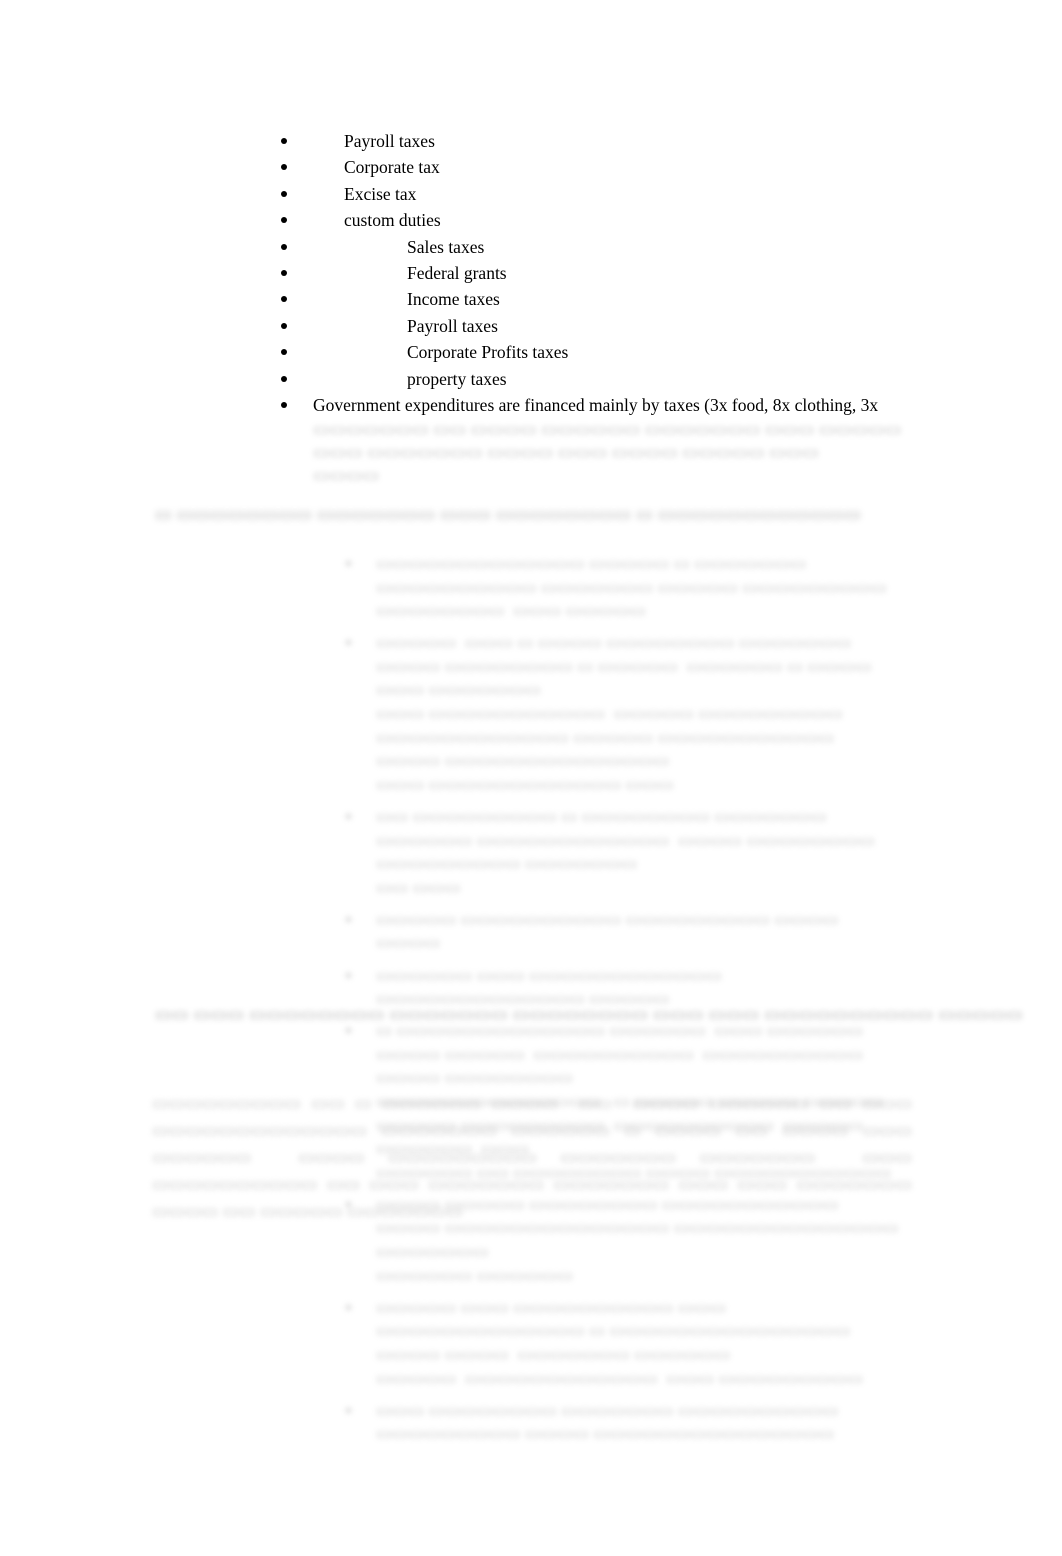 This screenshot has width=1062, height=1556. I want to click on list-item-label: Income taxes, so click(453, 299).